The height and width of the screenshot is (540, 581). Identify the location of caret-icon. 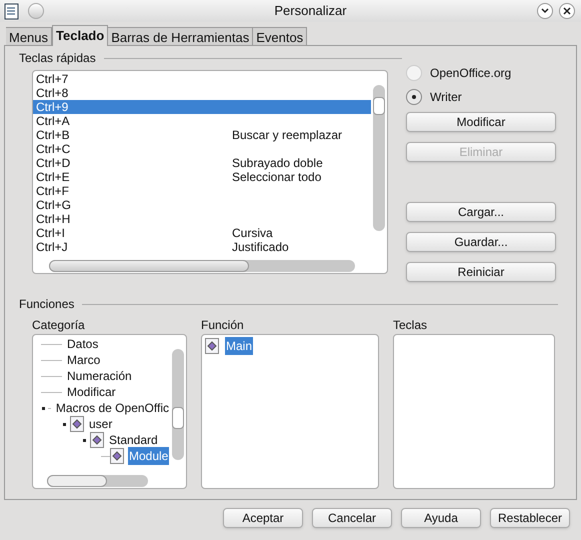
(545, 11).